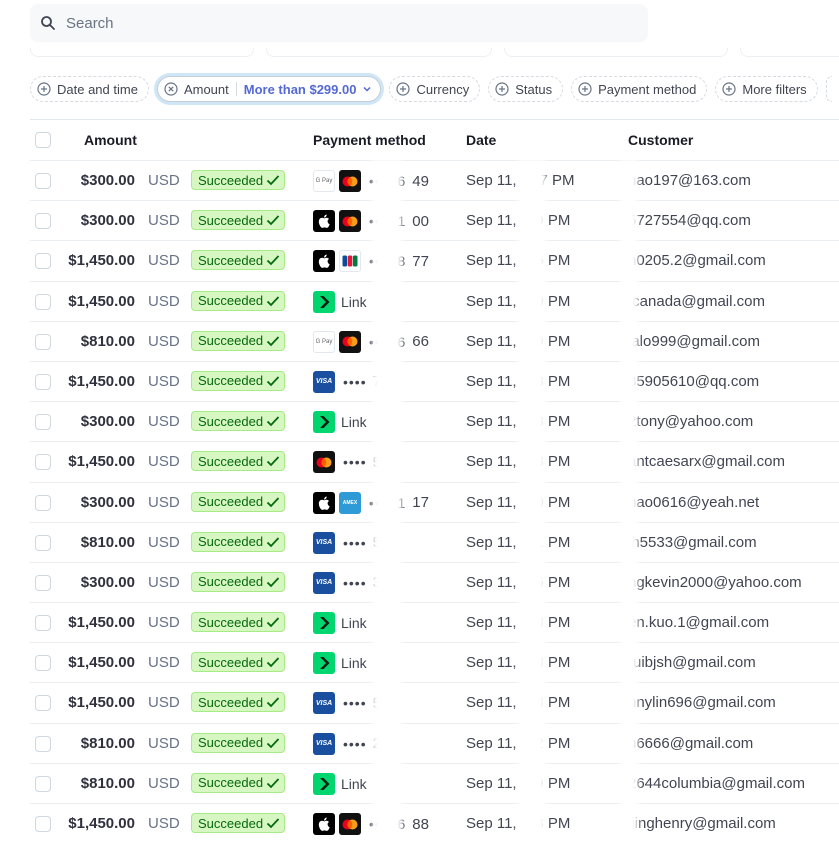 The width and height of the screenshot is (839, 843). Describe the element at coordinates (300, 89) in the screenshot. I see `filter-value: More than $299.00` at that location.